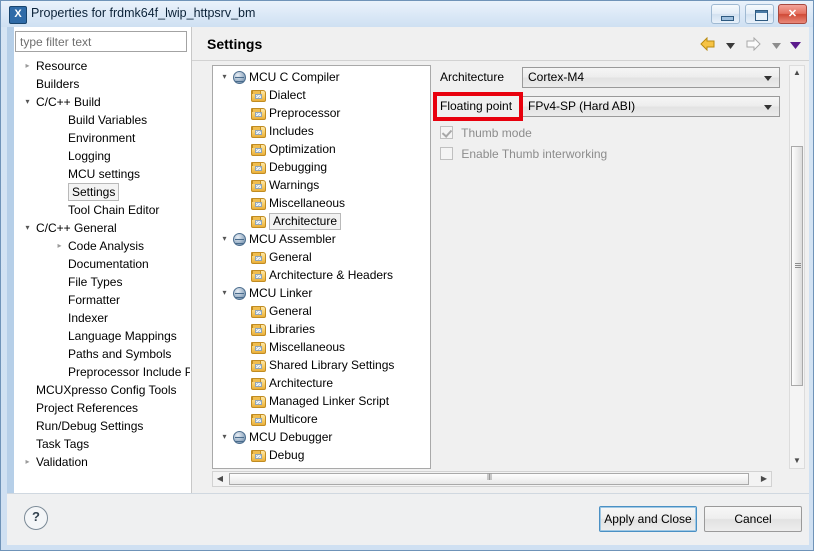 This screenshot has height=551, width=814. I want to click on sidebar-item-c-c-build: C/C++ Build, so click(57, 102).